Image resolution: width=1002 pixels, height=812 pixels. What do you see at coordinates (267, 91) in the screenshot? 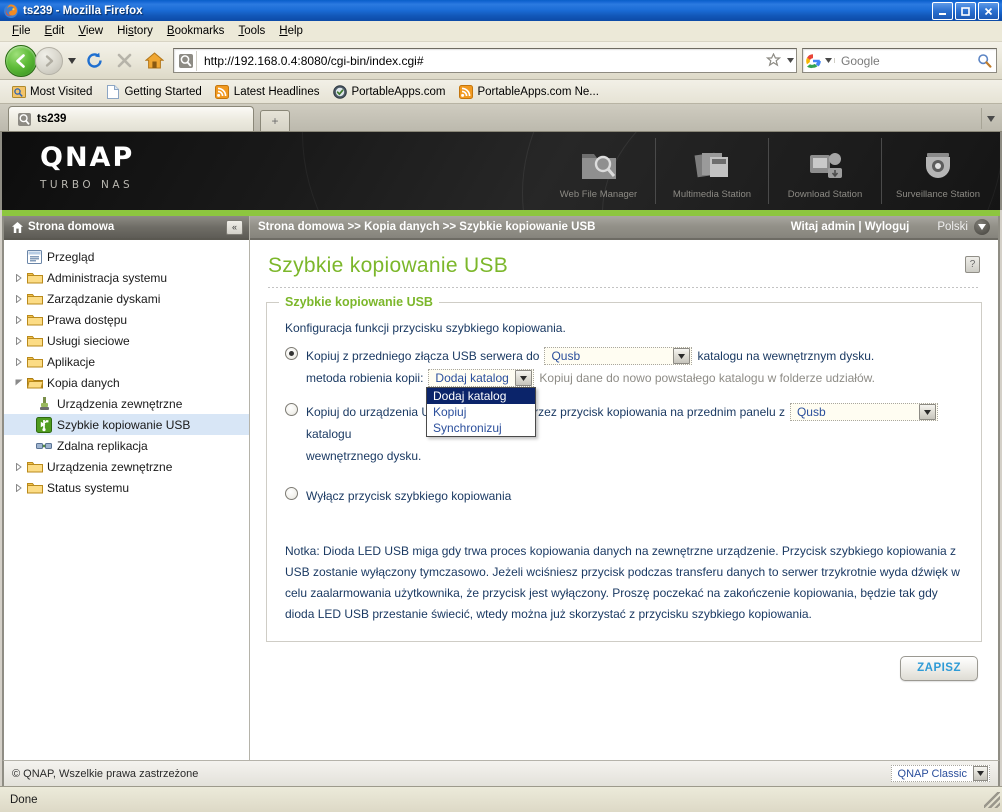
I see `bookmark-latest-headlines: Latest Headlines` at bounding box center [267, 91].